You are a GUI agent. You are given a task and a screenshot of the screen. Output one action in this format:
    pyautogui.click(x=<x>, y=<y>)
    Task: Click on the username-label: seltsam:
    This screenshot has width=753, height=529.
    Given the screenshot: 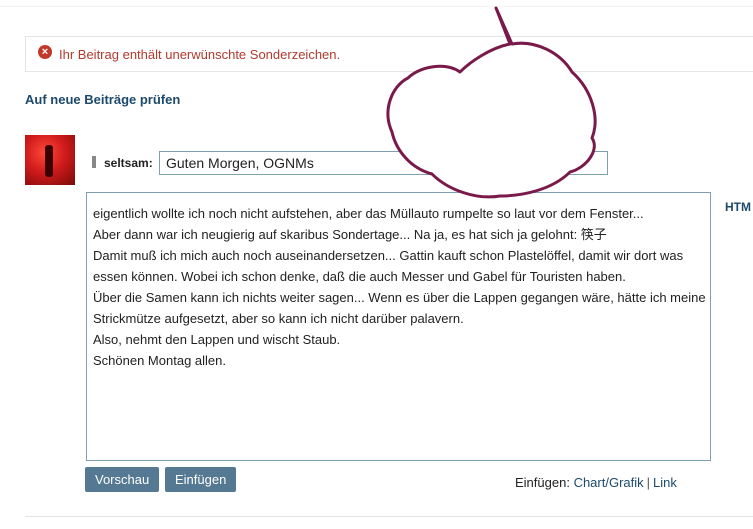 What is the action you would take?
    pyautogui.click(x=128, y=163)
    